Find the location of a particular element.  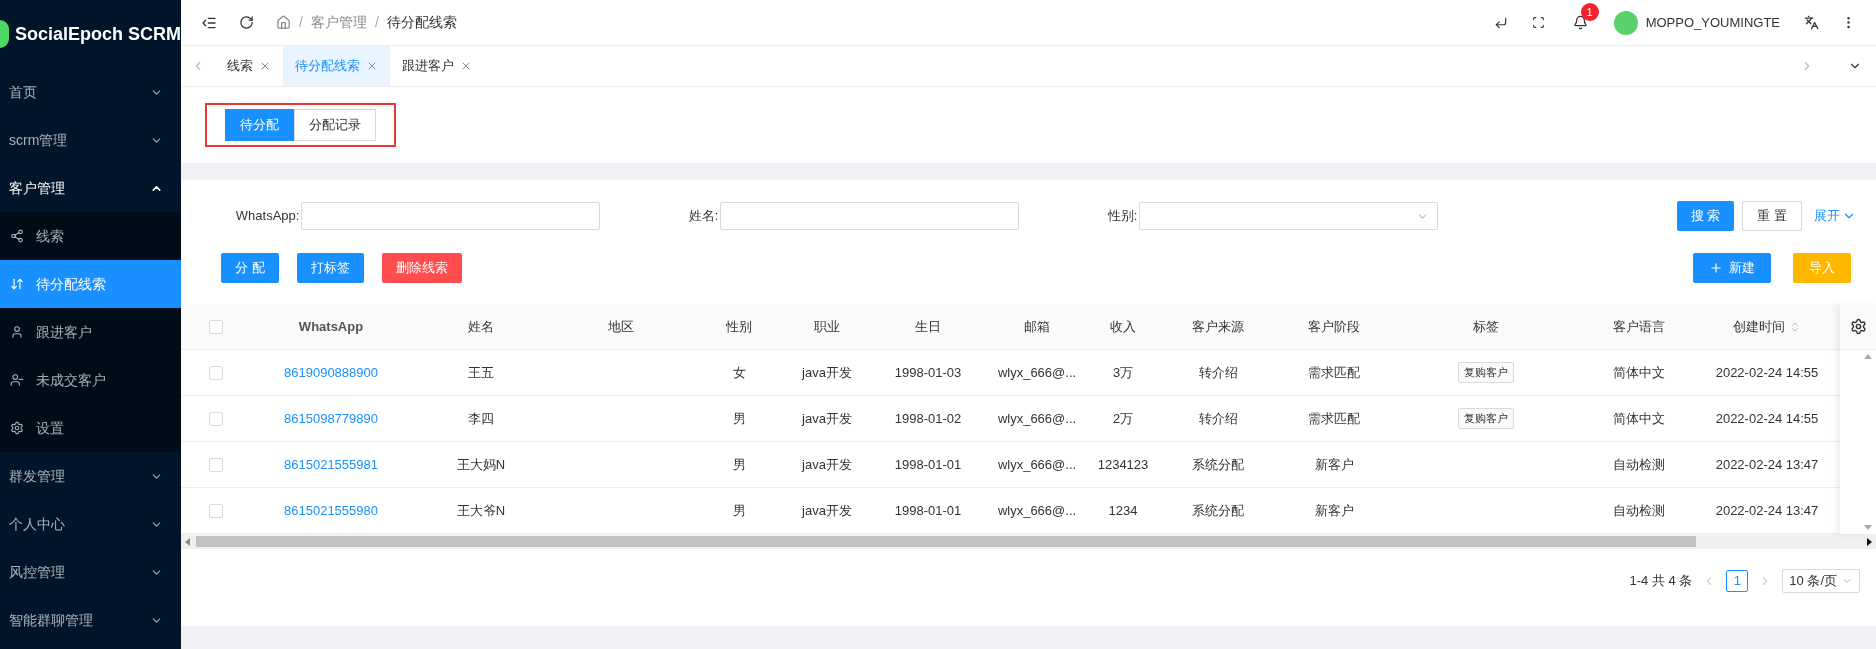

column-header: 客户语言 is located at coordinates (1639, 326).